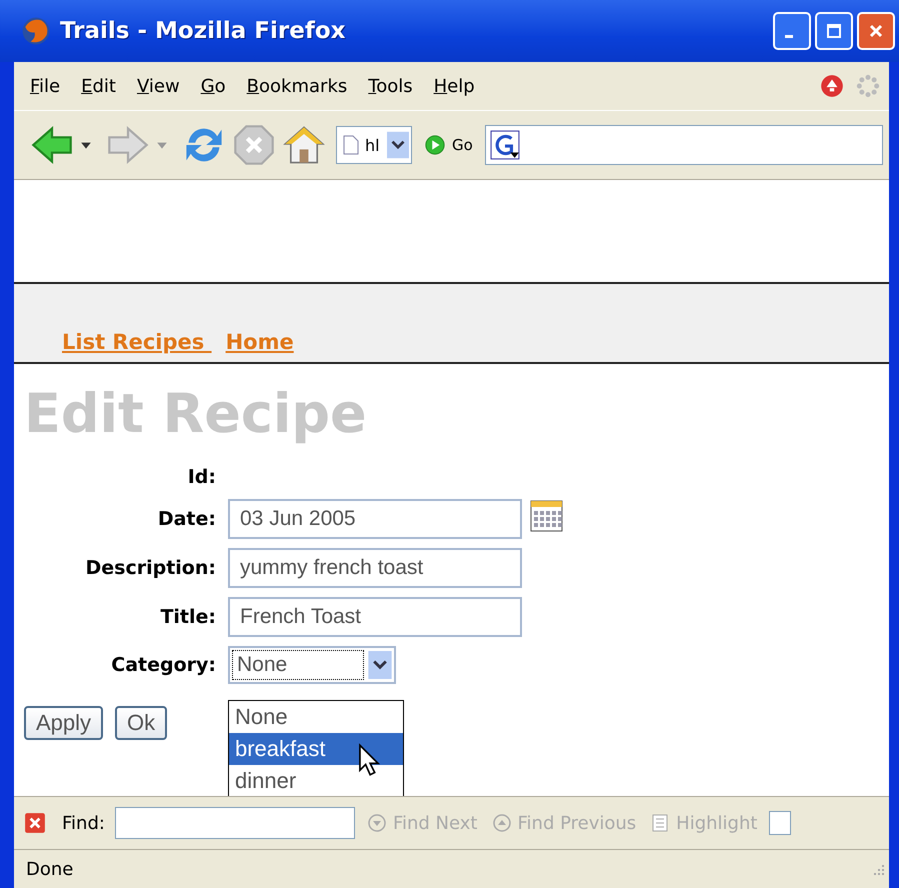 This screenshot has width=899, height=888. What do you see at coordinates (316, 749) in the screenshot?
I see `dropdown-option: breakfast` at bounding box center [316, 749].